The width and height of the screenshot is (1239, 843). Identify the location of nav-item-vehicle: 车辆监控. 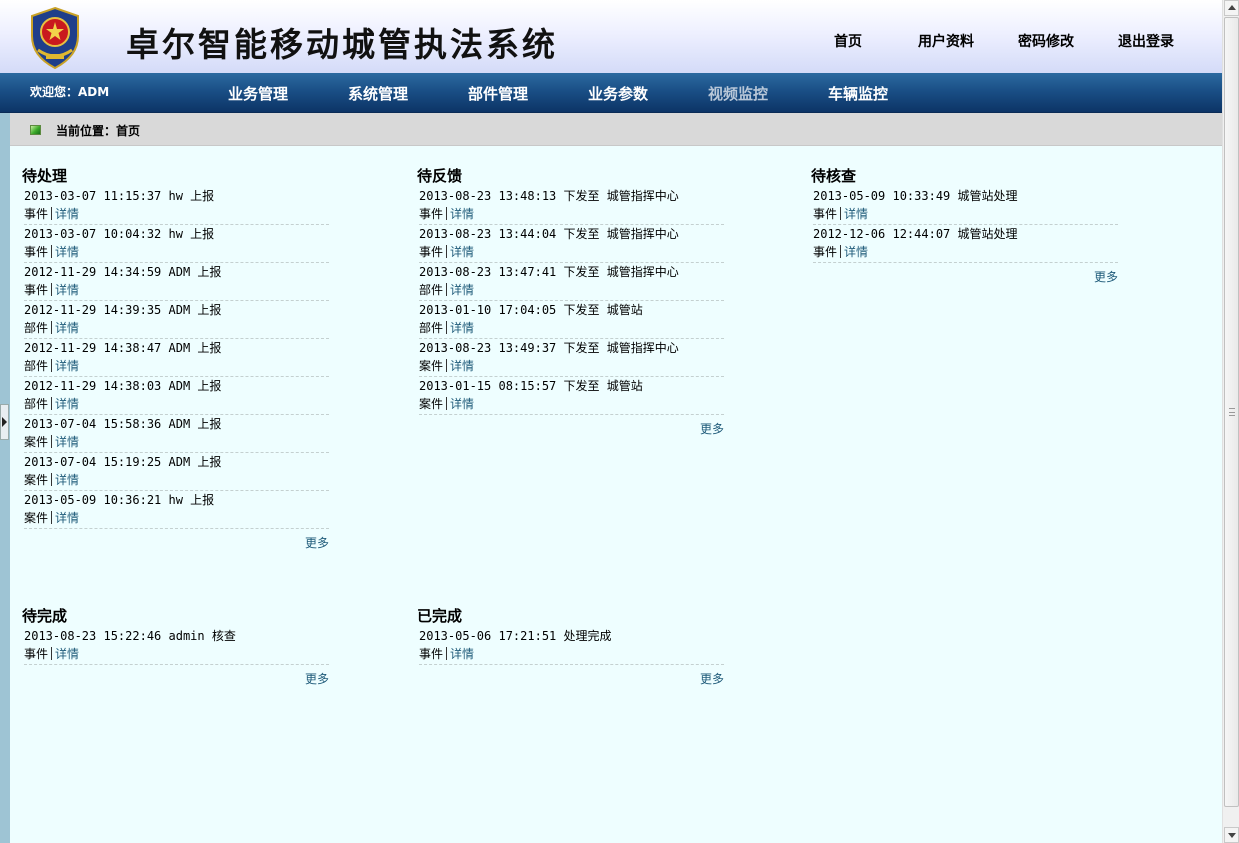
(858, 93).